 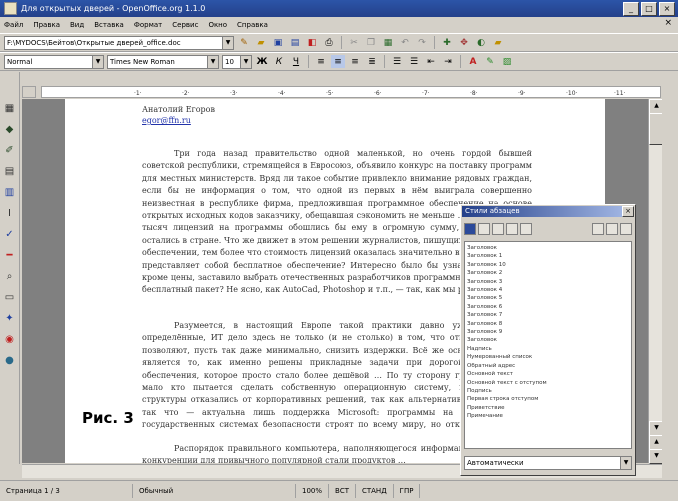 What do you see at coordinates (261, 42) in the screenshot?
I see `open-folder-icon: ▰` at bounding box center [261, 42].